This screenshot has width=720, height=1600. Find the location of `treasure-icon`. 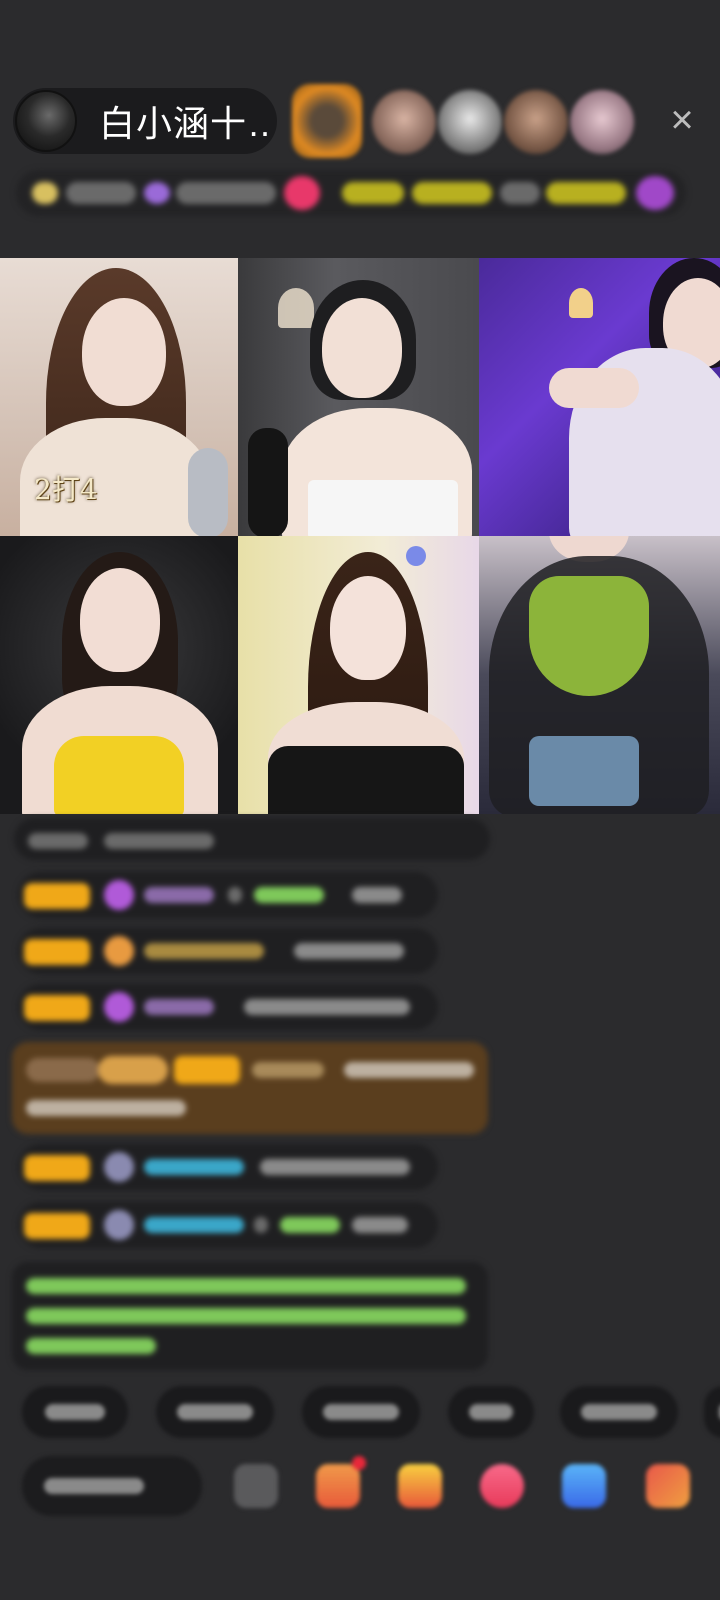

treasure-icon is located at coordinates (420, 1486).